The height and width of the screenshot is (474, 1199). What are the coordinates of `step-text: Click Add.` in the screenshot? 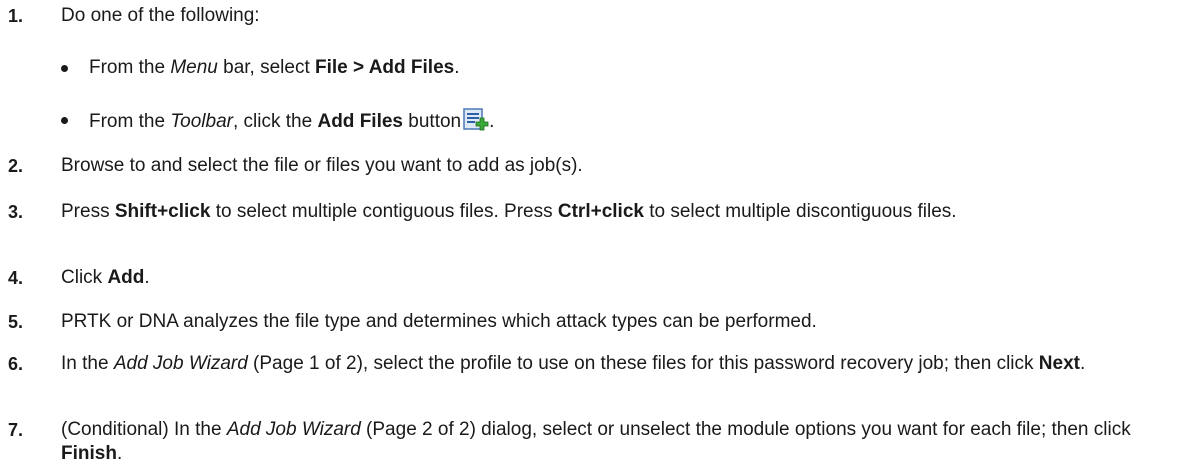 It's located at (105, 277).